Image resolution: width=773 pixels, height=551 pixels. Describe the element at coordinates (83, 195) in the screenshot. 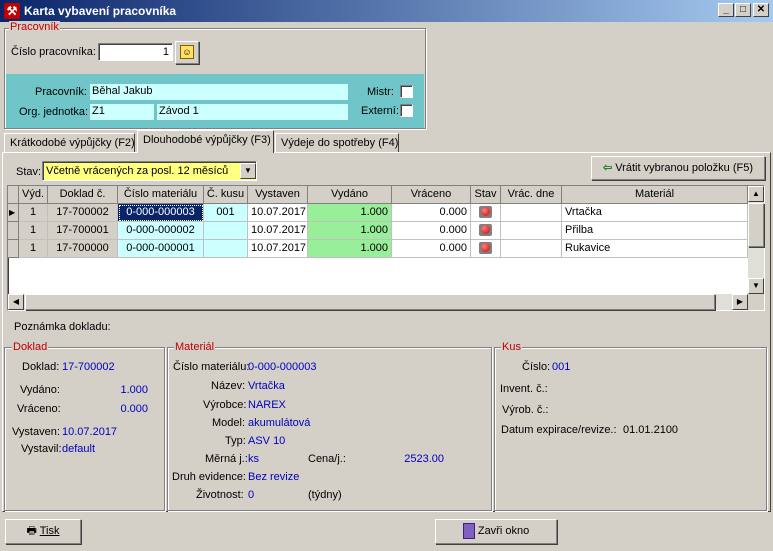

I see `col-header-doklad: Doklad č.` at that location.